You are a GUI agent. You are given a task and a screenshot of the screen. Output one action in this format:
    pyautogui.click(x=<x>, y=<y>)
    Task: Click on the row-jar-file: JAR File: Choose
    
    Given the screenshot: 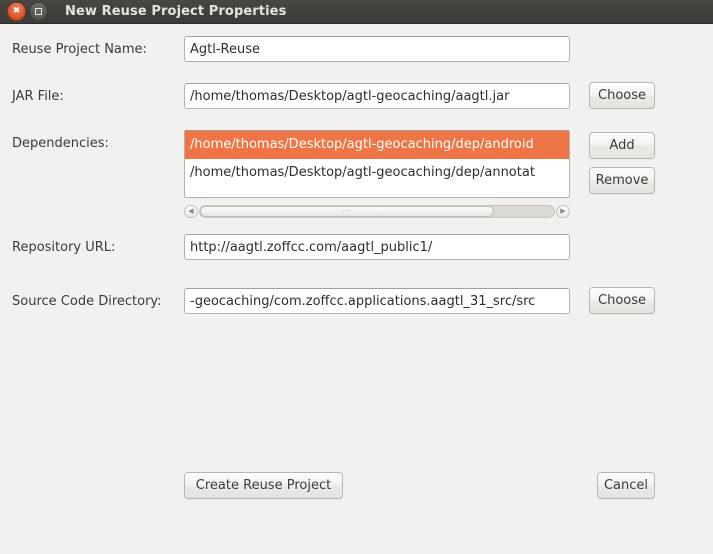 What is the action you would take?
    pyautogui.click(x=356, y=97)
    